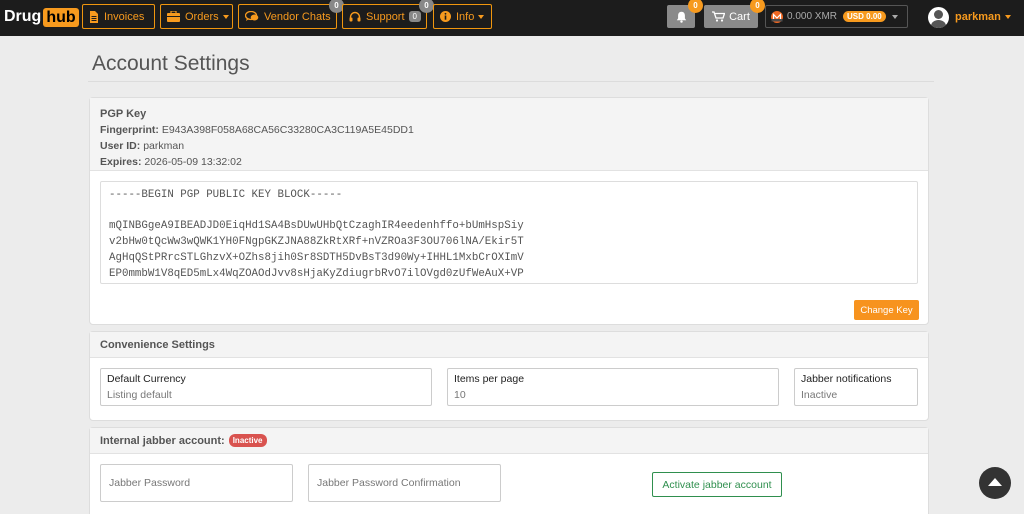  I want to click on default-currency-select: Default Currency Listing default, so click(266, 387).